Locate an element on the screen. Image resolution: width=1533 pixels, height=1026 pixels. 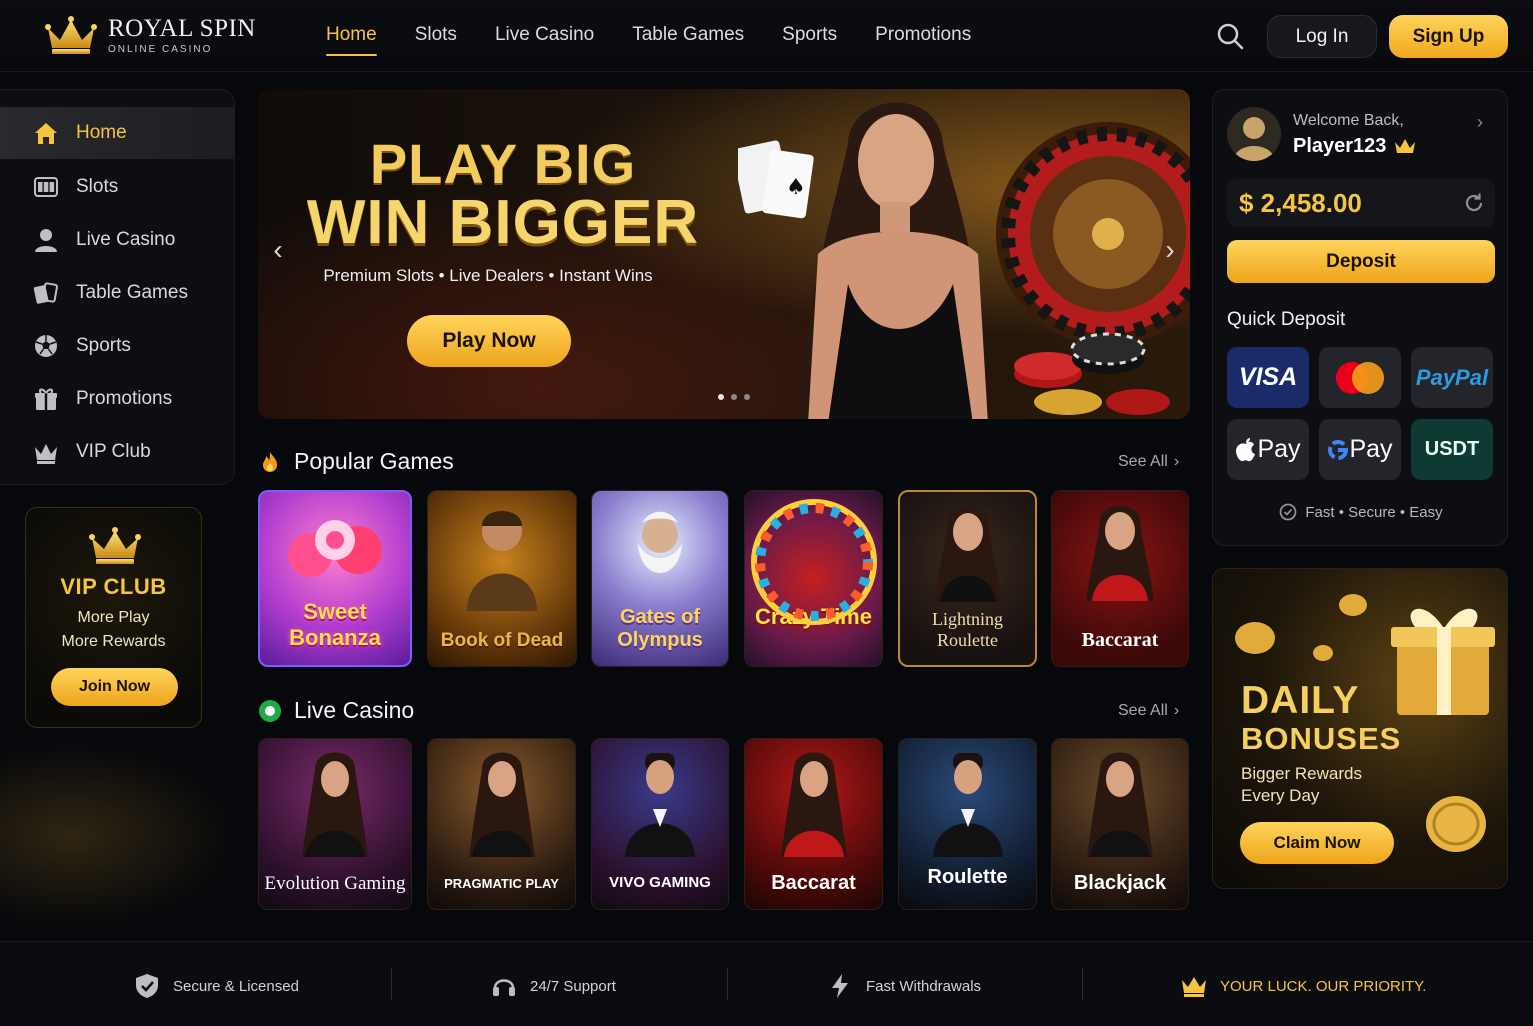
brand-logo: ROYAL SPIN ONLINE CASINO is located at coordinates (150, 35).